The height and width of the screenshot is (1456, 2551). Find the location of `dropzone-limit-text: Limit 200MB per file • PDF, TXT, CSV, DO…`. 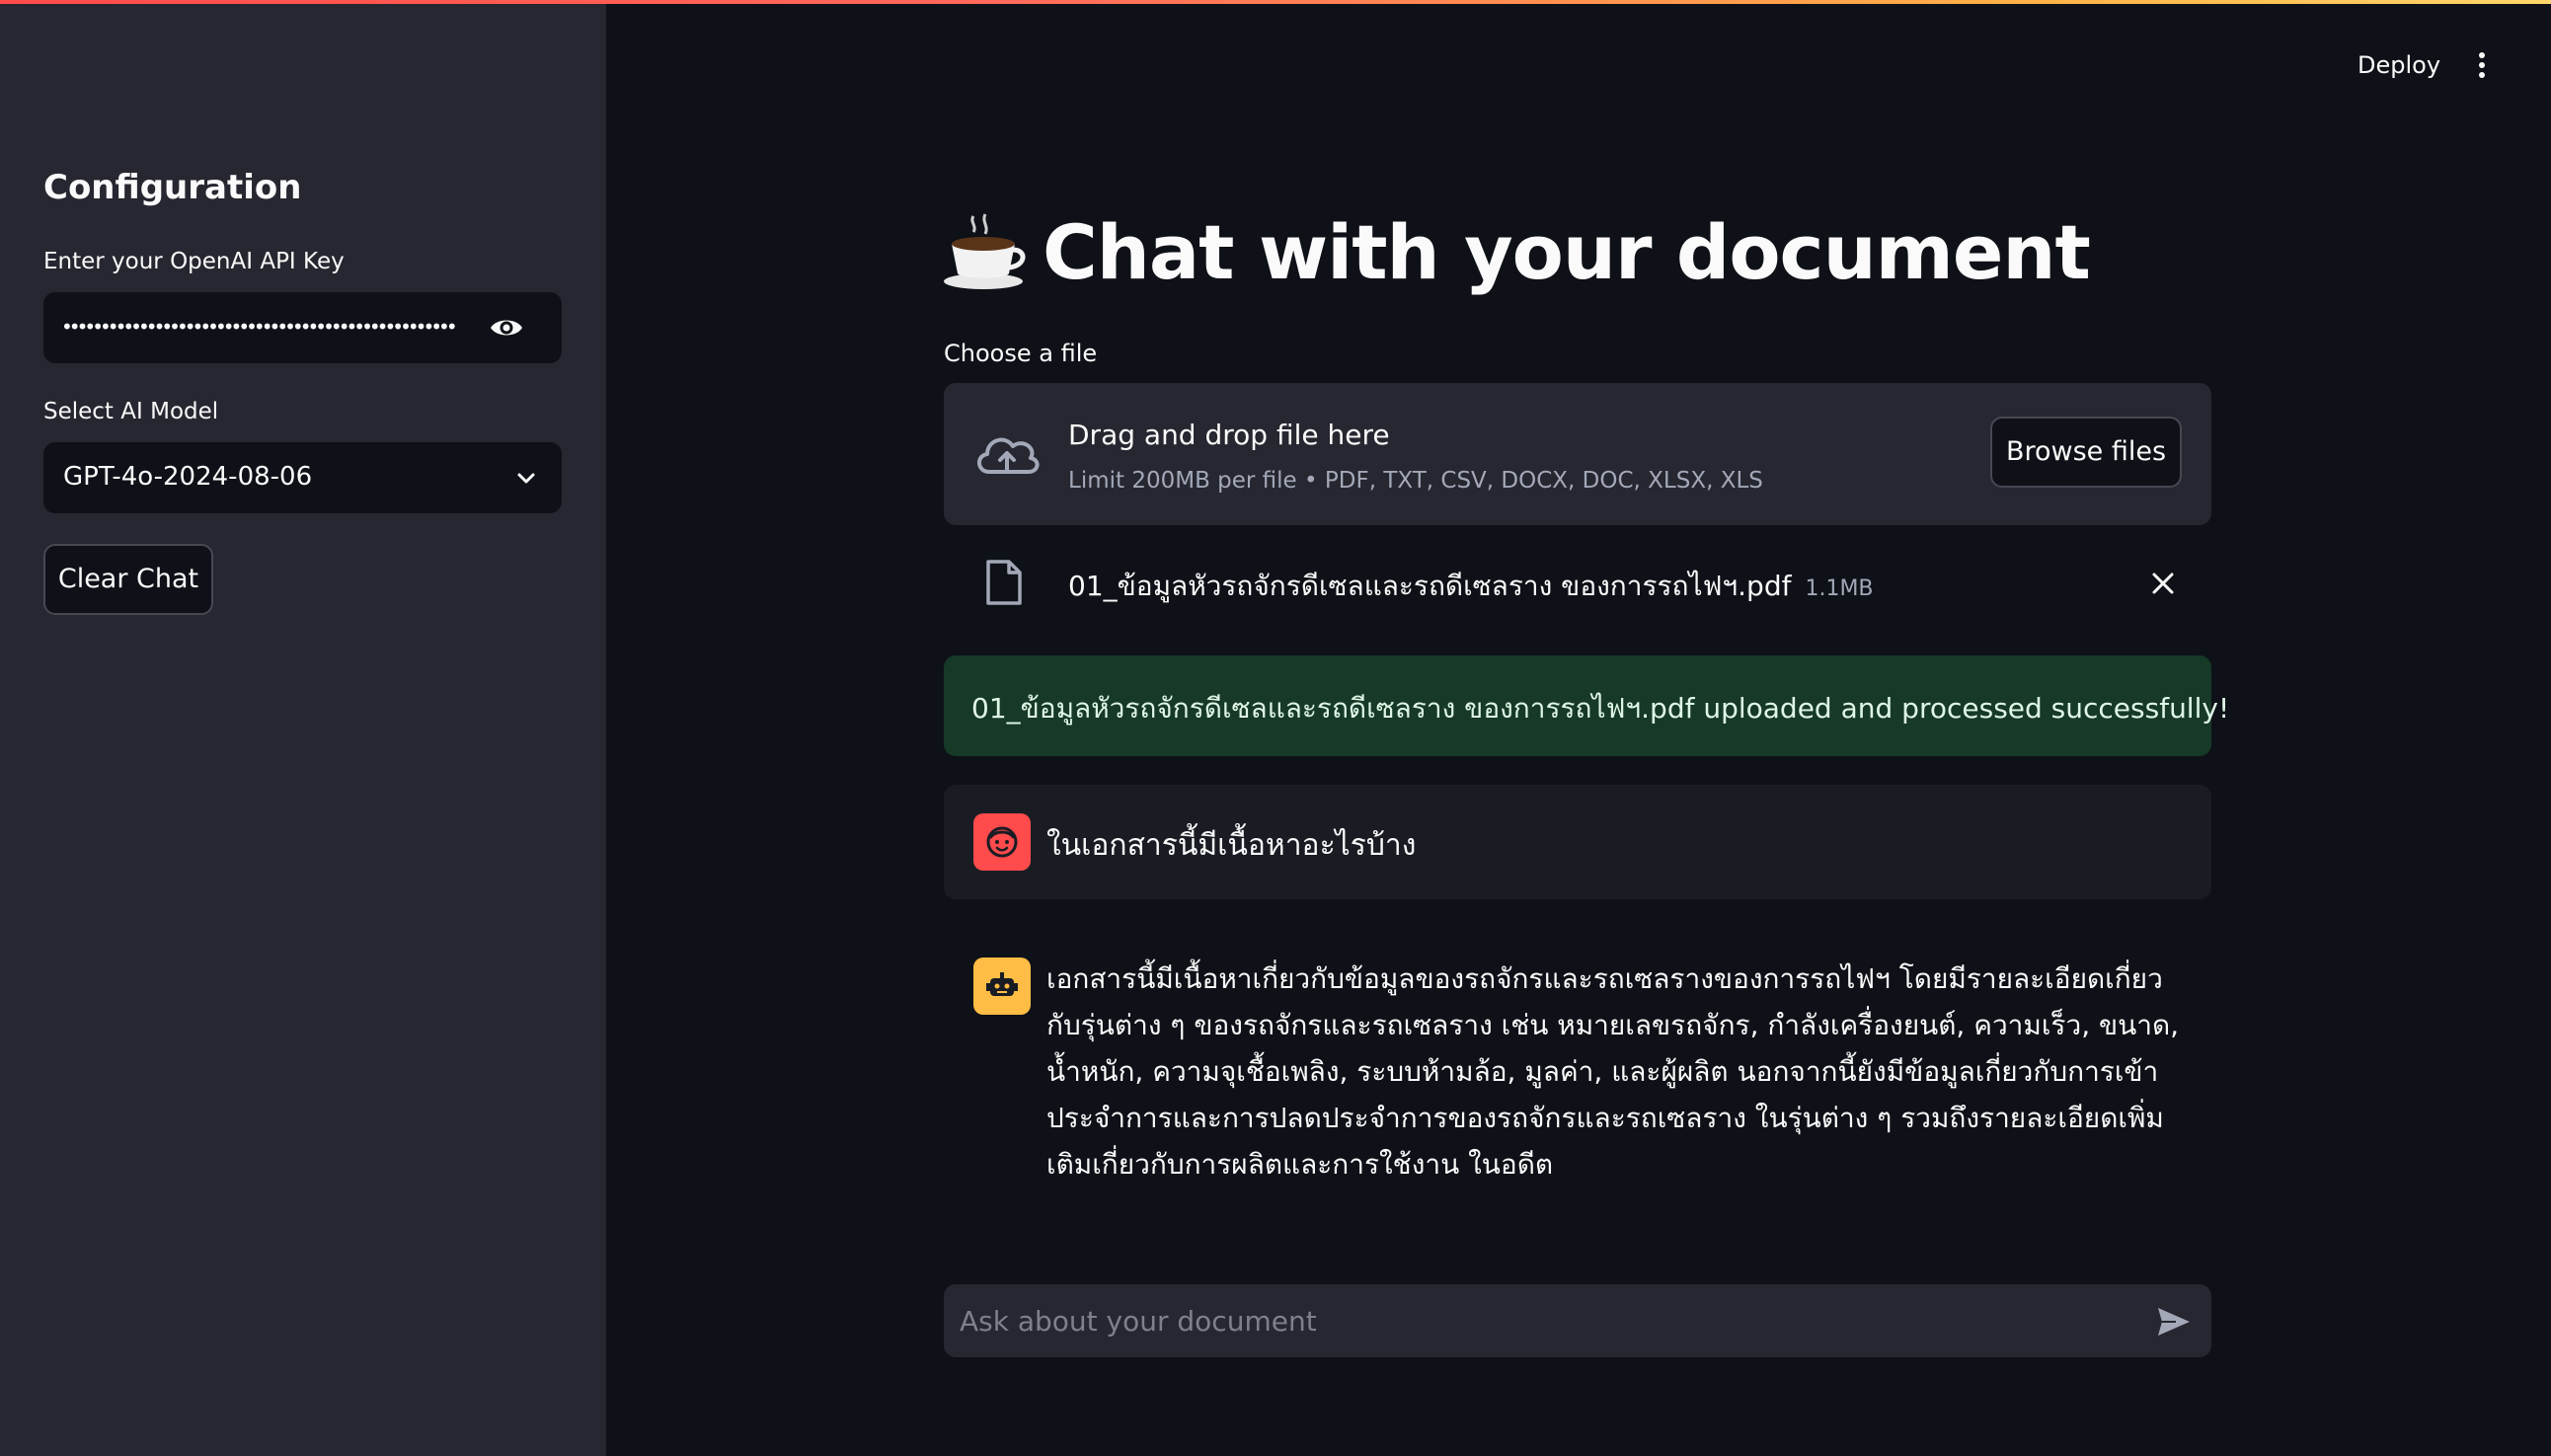

dropzone-limit-text: Limit 200MB per file • PDF, TXT, CSV, DO… is located at coordinates (1415, 481).